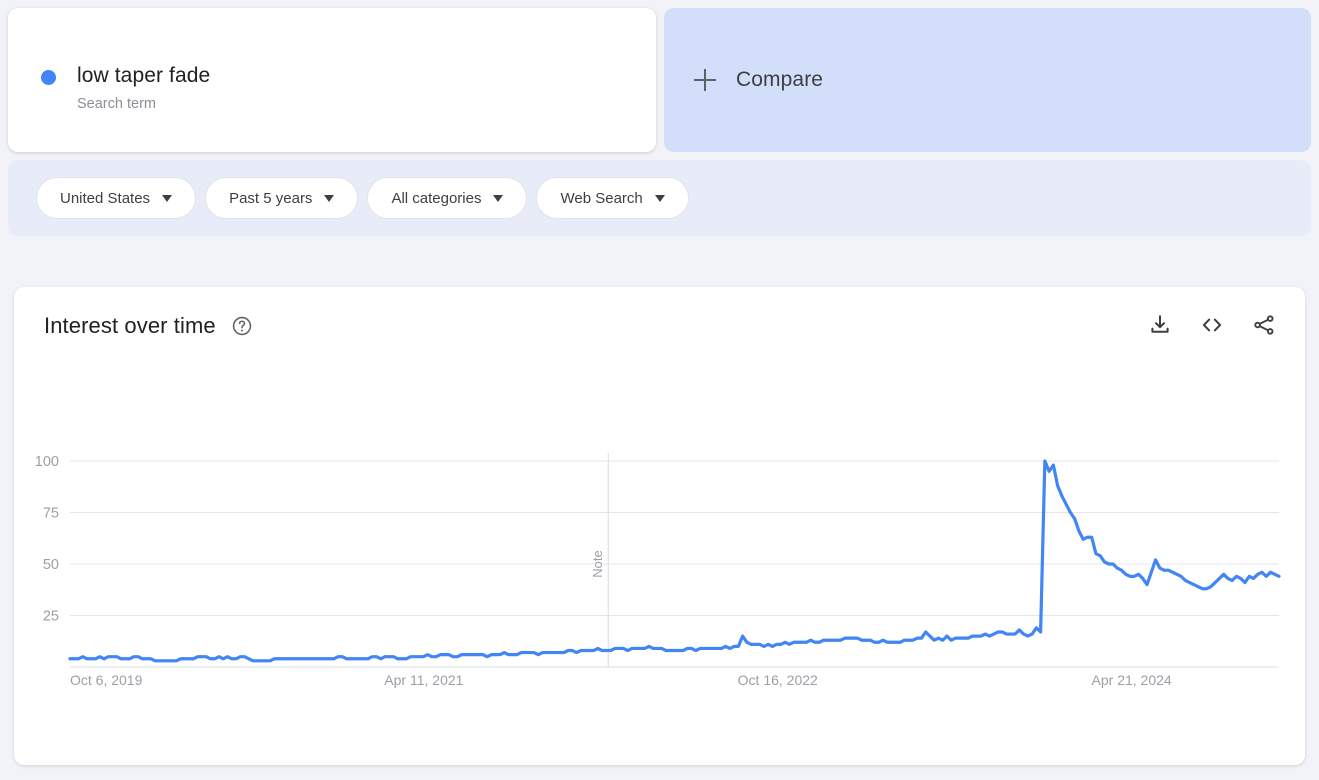 The width and height of the screenshot is (1319, 780). I want to click on x-axis-tick-label: Apr 21, 2024, so click(1132, 680).